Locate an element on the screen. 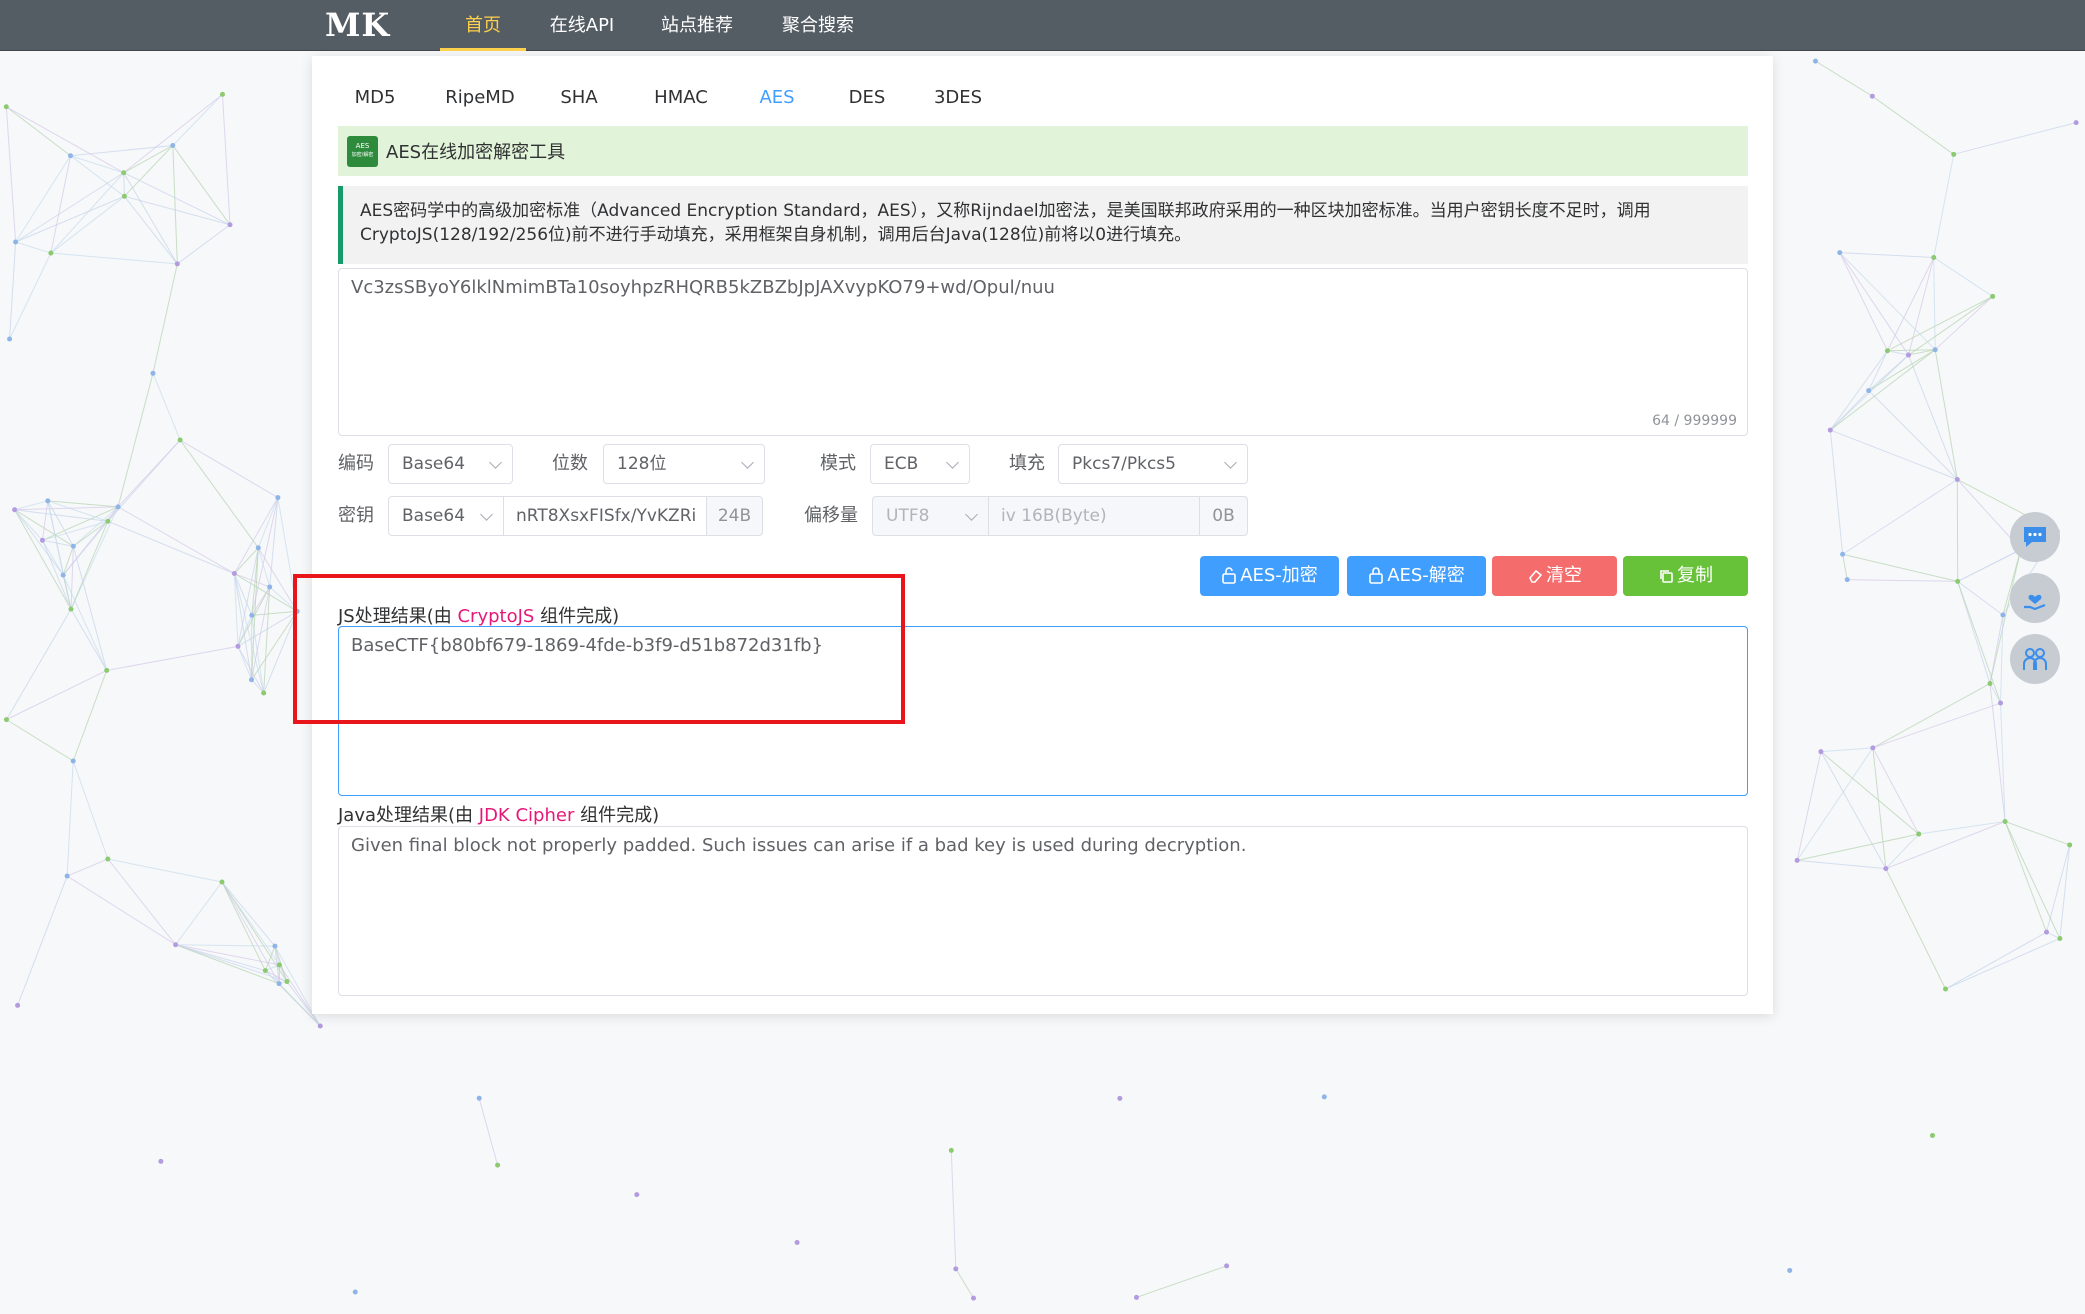 This screenshot has height=1314, width=2085. nav-site-recommend: 站点推荐 is located at coordinates (697, 25).